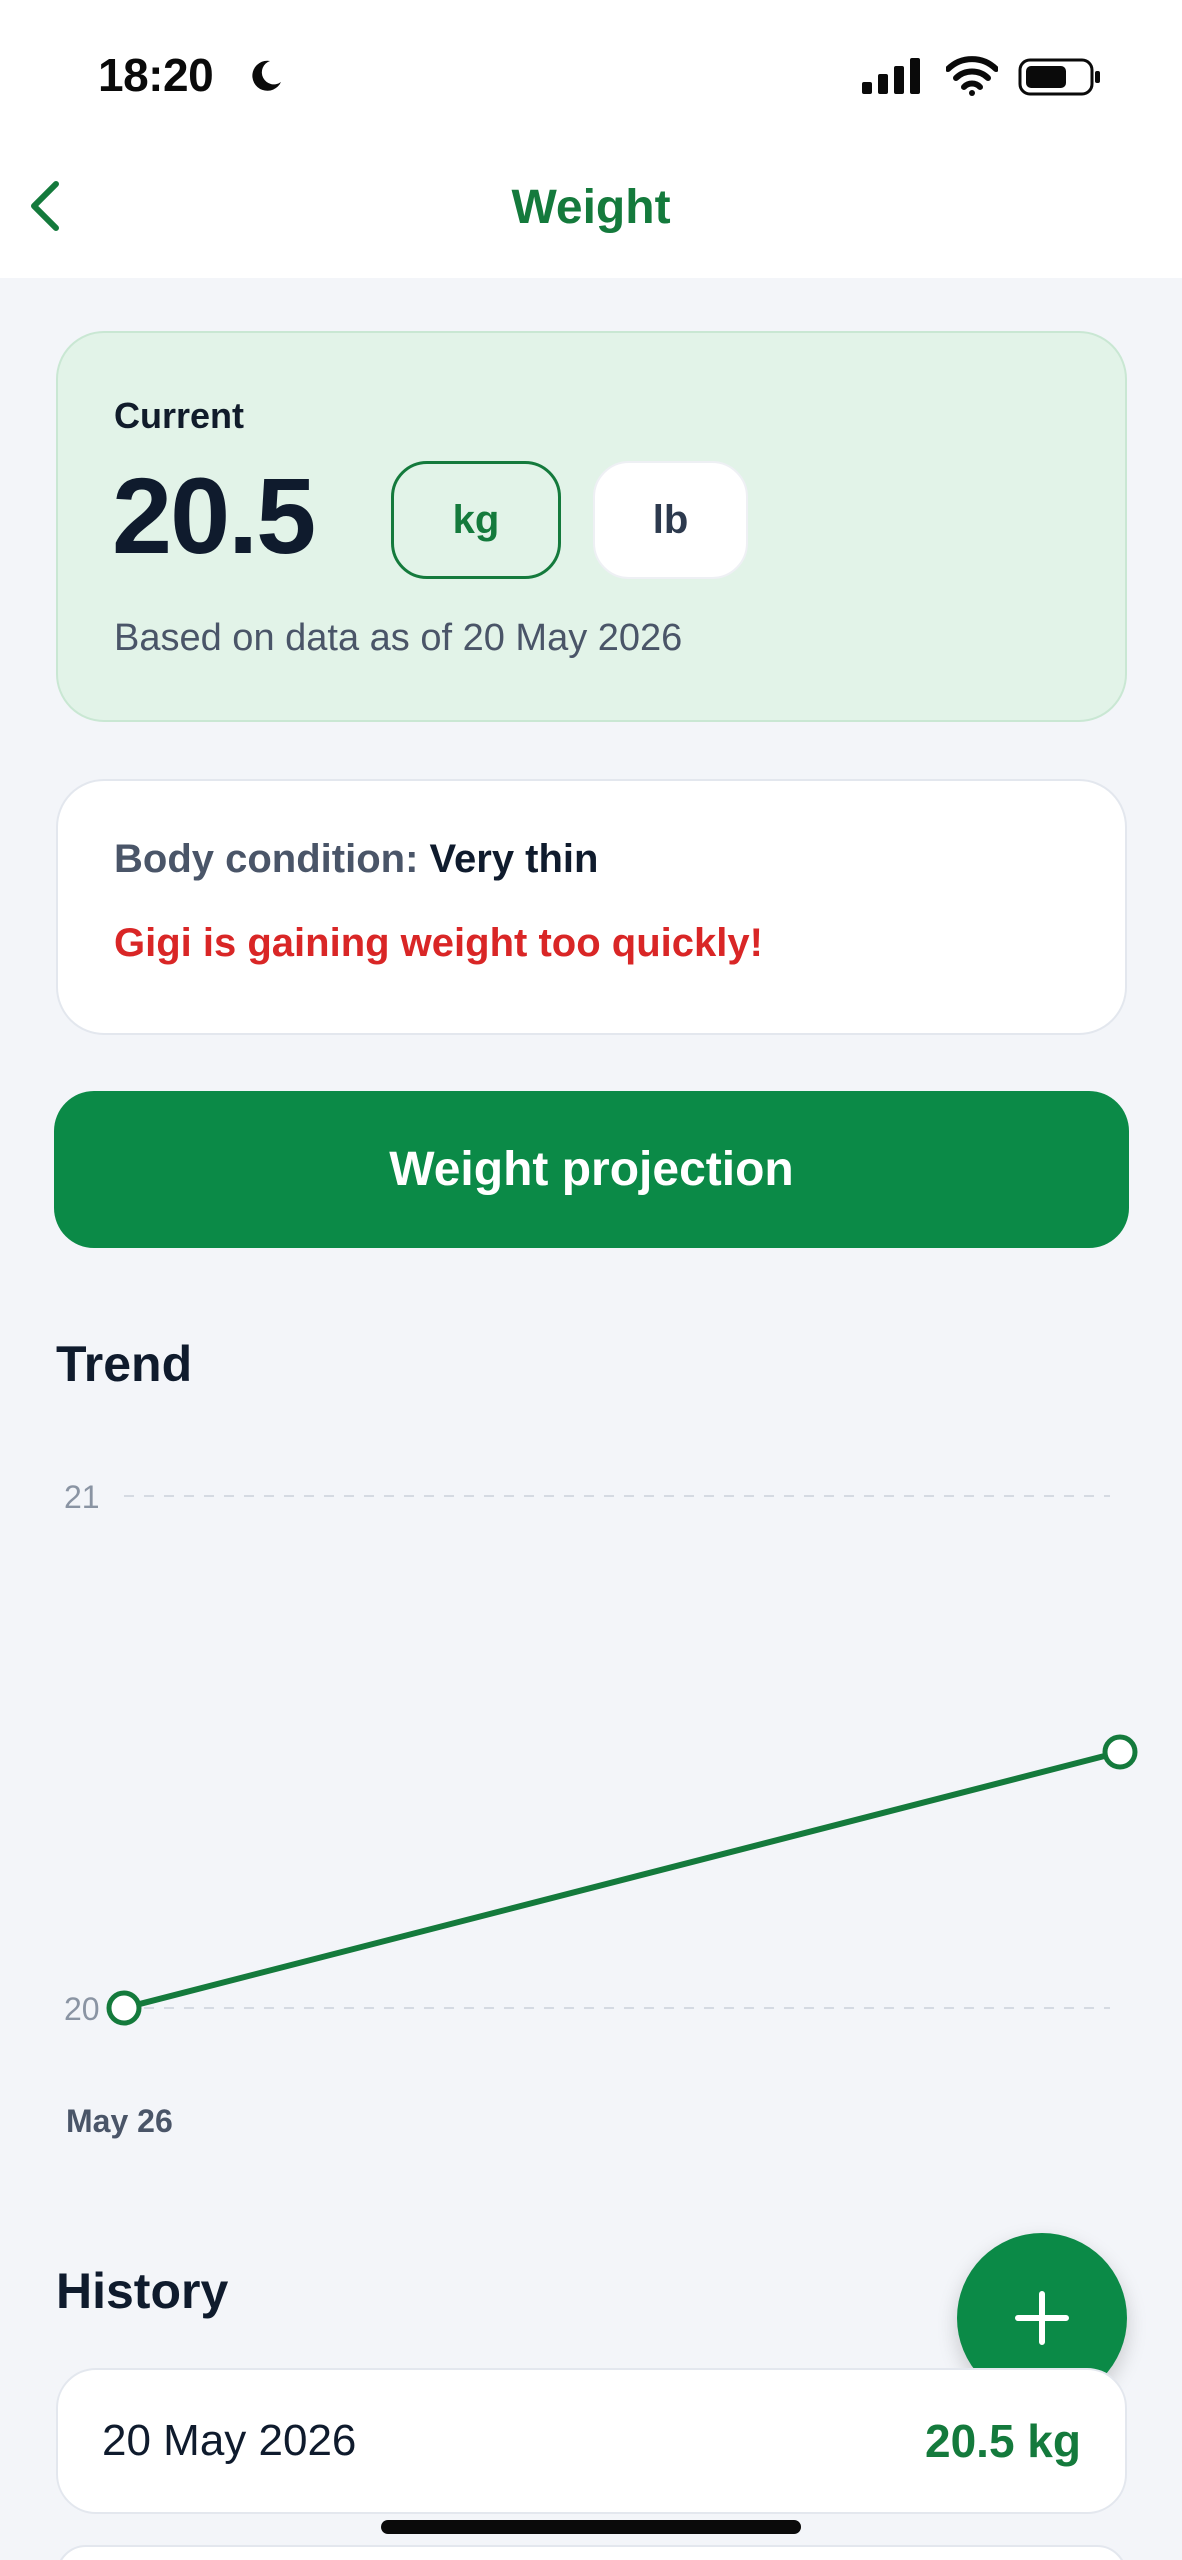 This screenshot has width=1182, height=2560. What do you see at coordinates (476, 520) in the screenshot?
I see `unit-kg-button: kg` at bounding box center [476, 520].